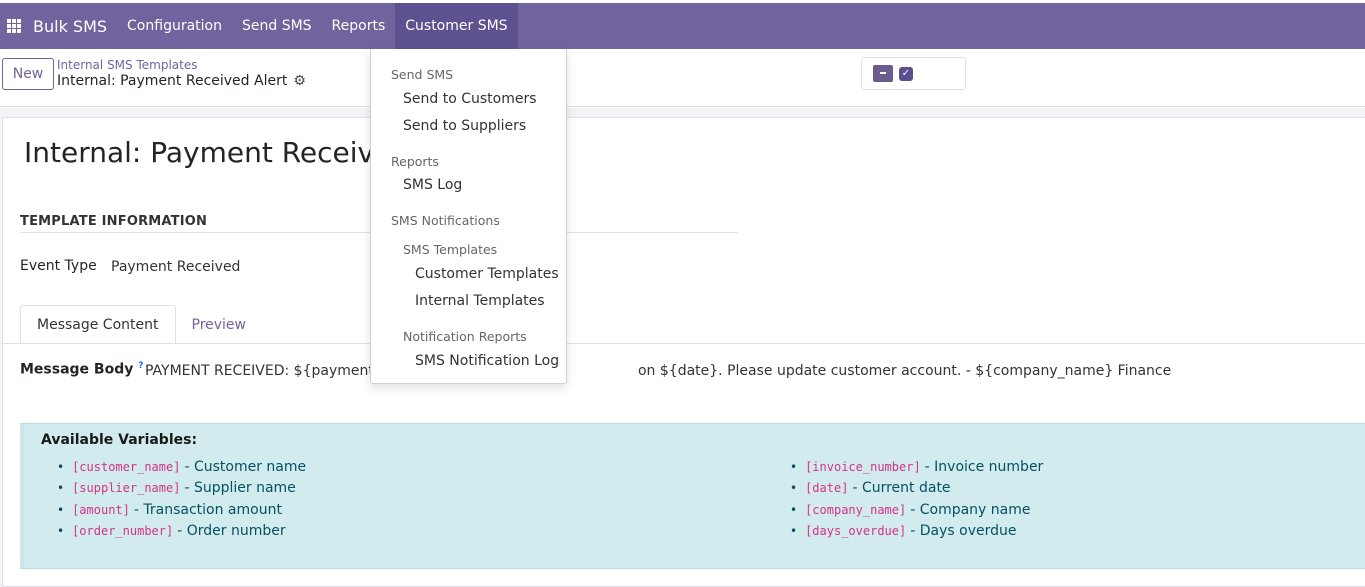  I want to click on variable-desc: - Order number, so click(231, 531).